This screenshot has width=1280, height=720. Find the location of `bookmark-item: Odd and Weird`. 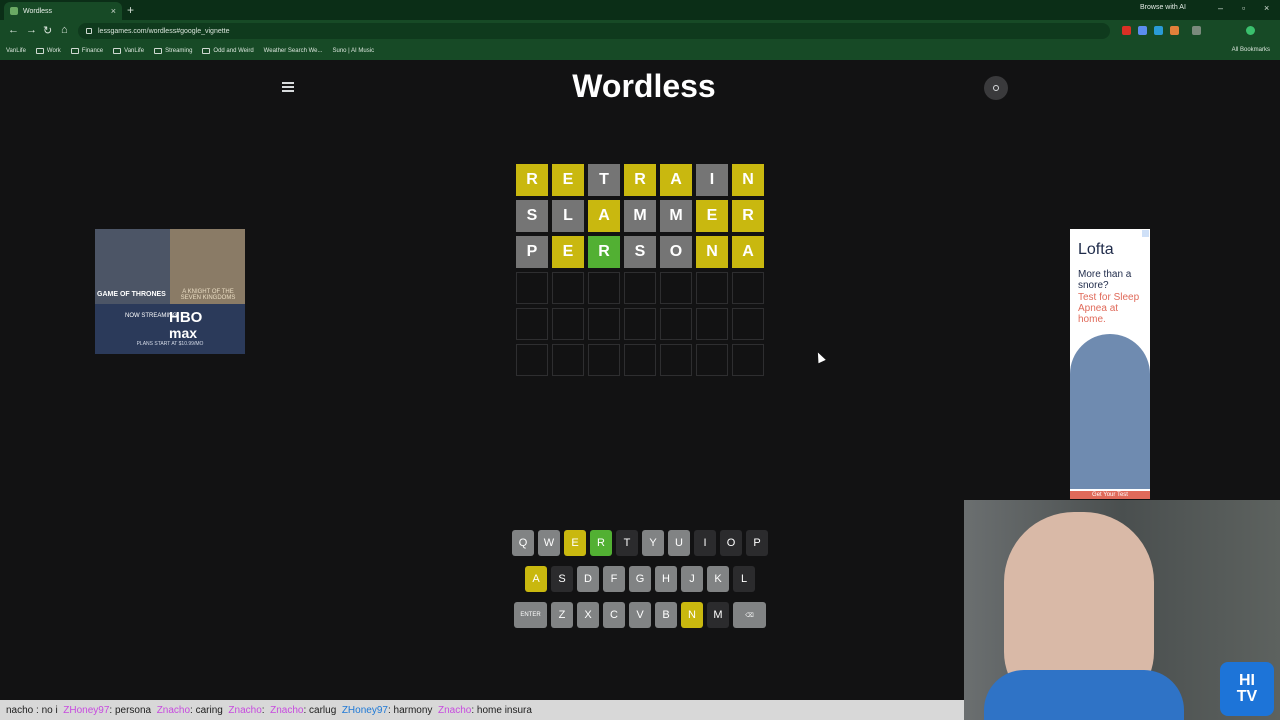

bookmark-item: Odd and Weird is located at coordinates (228, 51).